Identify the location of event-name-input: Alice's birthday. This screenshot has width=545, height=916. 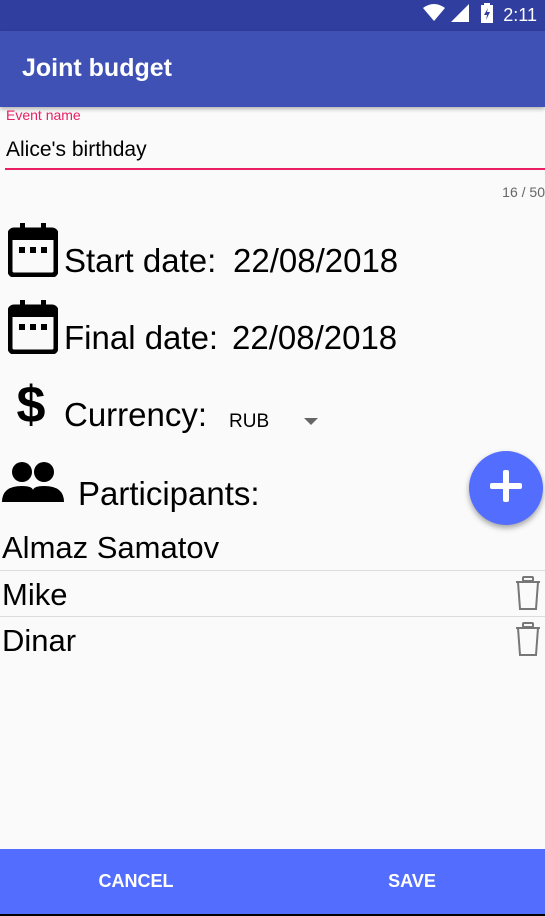
(76, 150).